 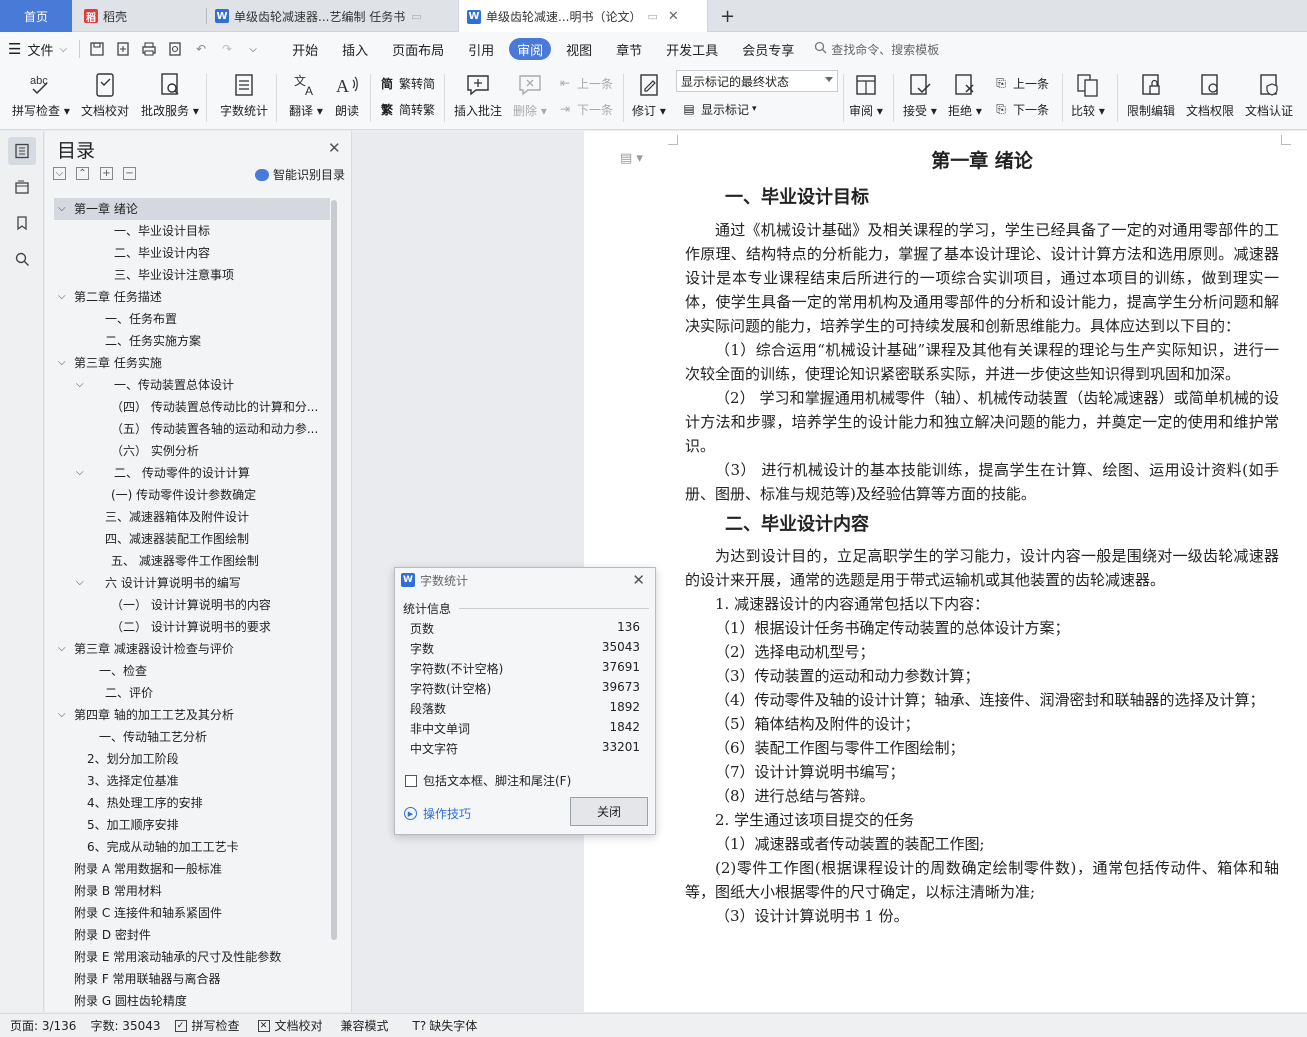 What do you see at coordinates (192, 297) in the screenshot?
I see `toc-item: ⌵ 第二章 任务描述` at bounding box center [192, 297].